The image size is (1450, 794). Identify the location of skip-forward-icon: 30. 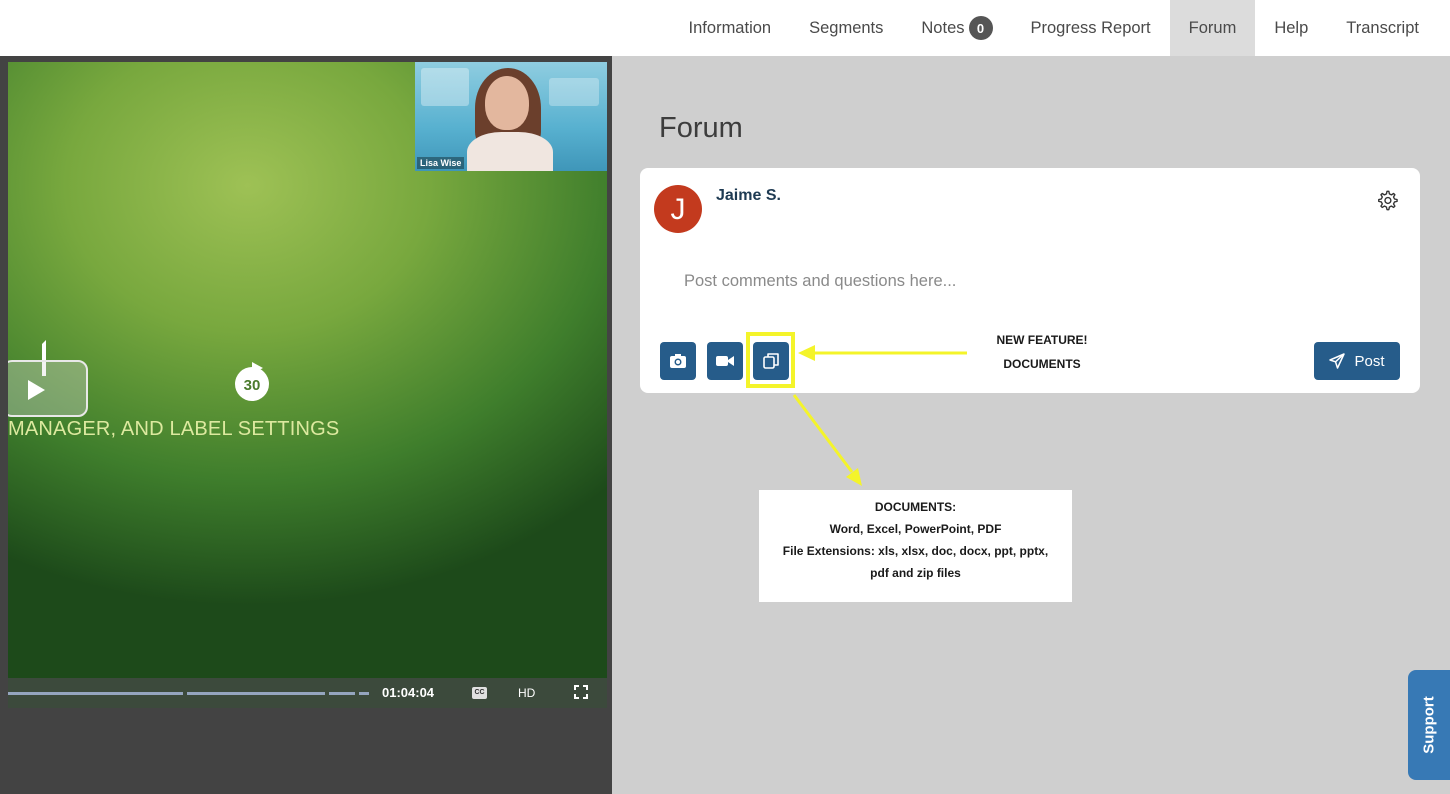
(252, 381).